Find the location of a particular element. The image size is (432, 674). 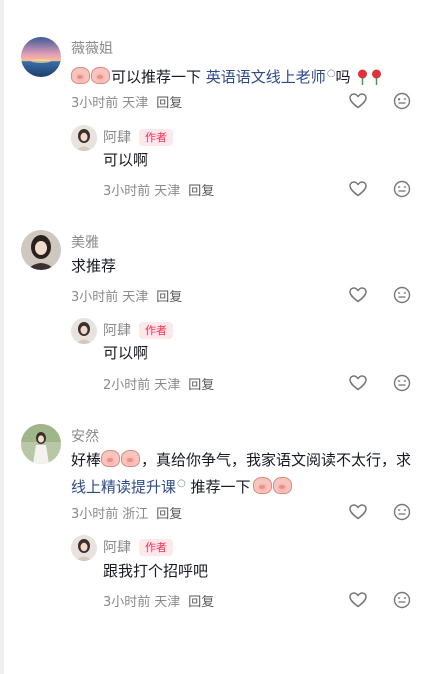

location: 浙江 is located at coordinates (135, 514).